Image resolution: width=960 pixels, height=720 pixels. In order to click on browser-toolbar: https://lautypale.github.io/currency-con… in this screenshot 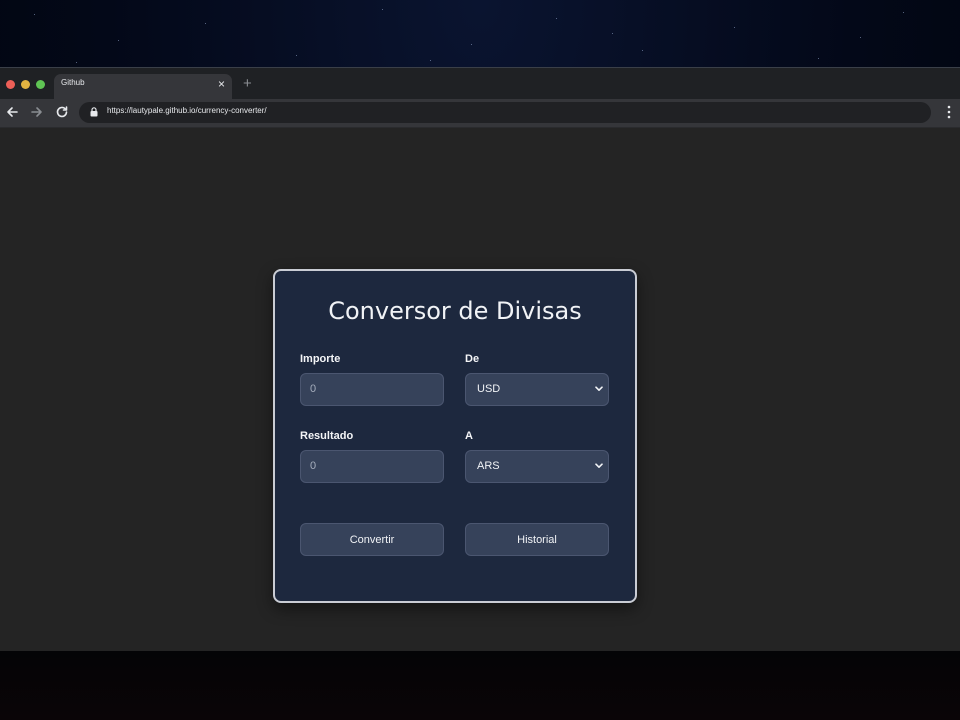, I will do `click(480, 113)`.